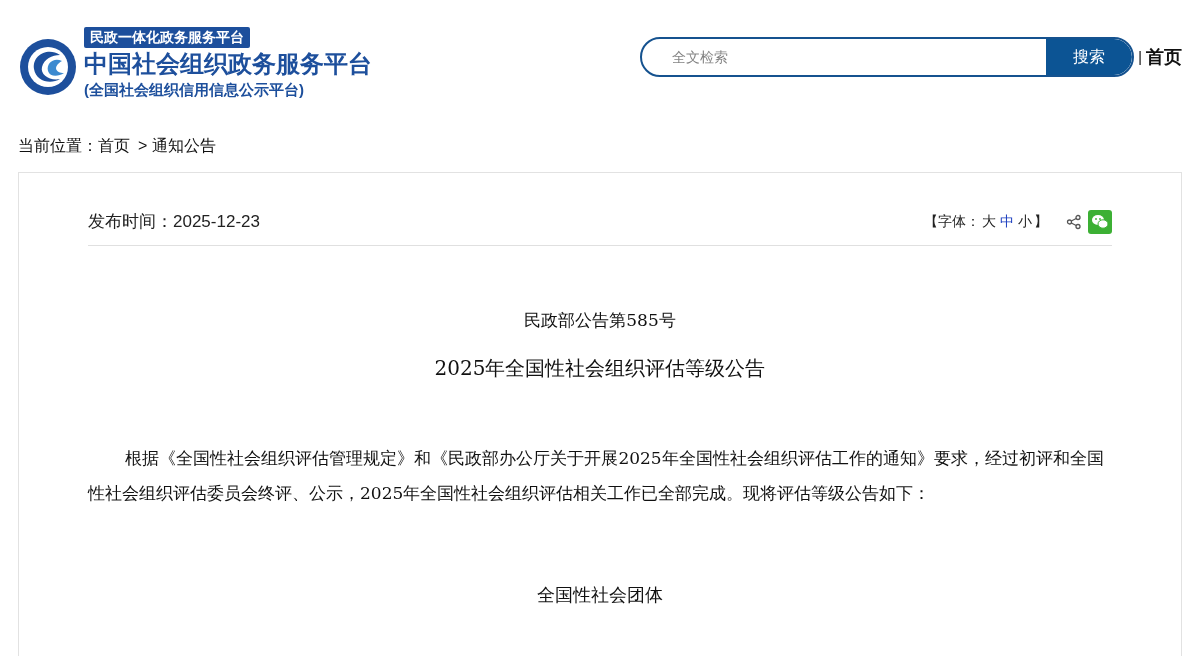  I want to click on body-paragraph: 根据《全国性社会组织评估管理规定》和《民政部办公厅关于开展2025年全国性社会组织评估工作的通知》要求，经过初评和全国性社会组织评估委员会终评、公示，2025年全国性社会组织评估相关工作已全部完成。现将评估等级公告如下：, so click(596, 476).